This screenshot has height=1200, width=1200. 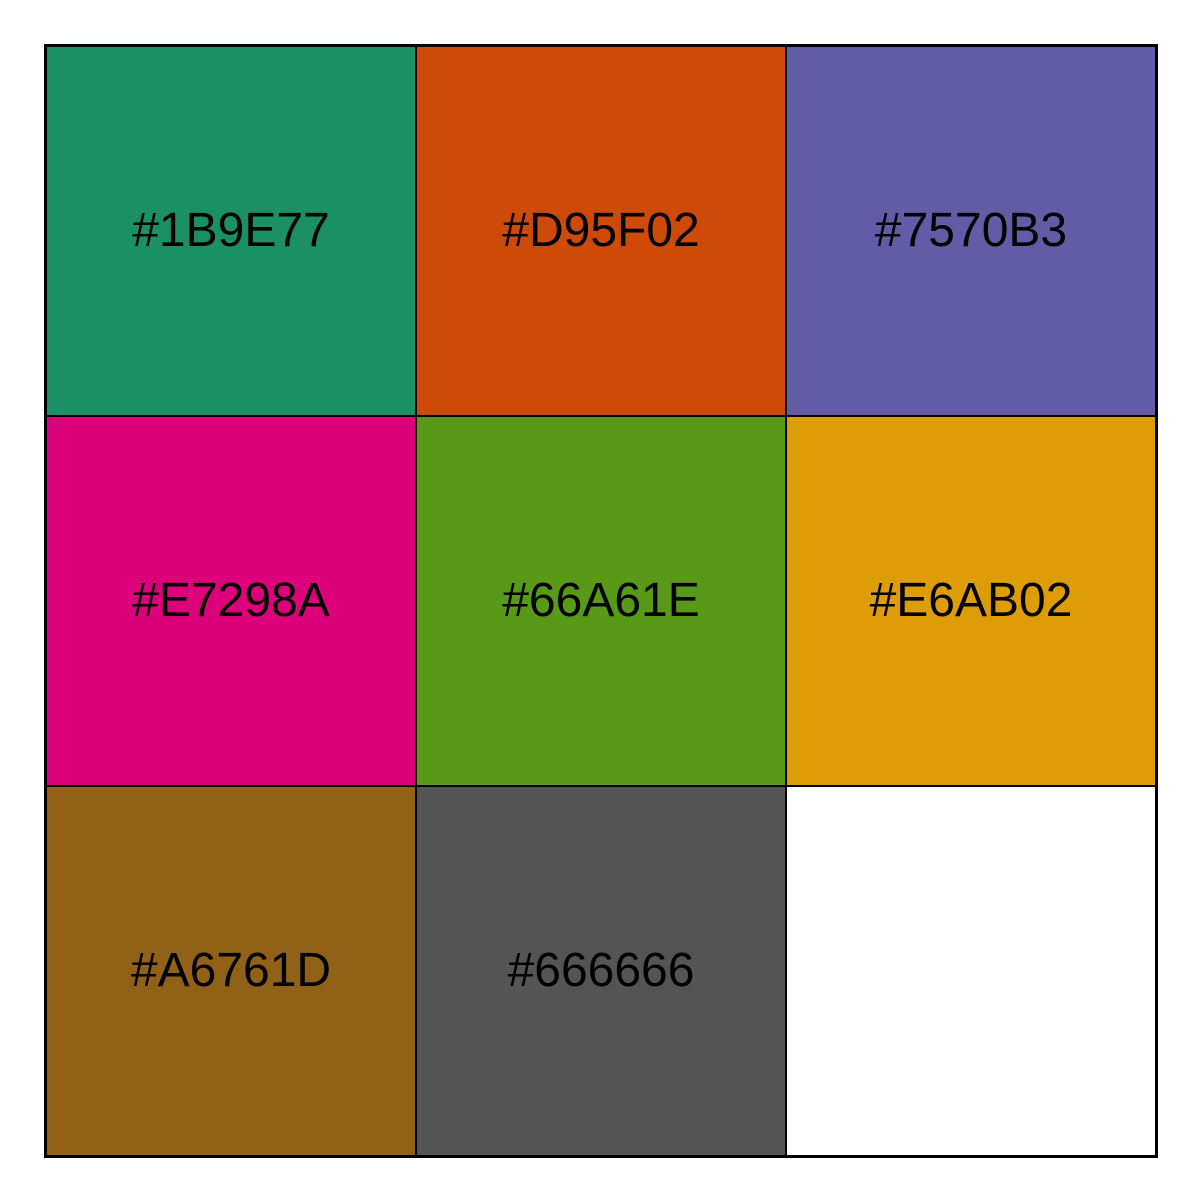 I want to click on empty-swatch-cell, so click(x=971, y=971).